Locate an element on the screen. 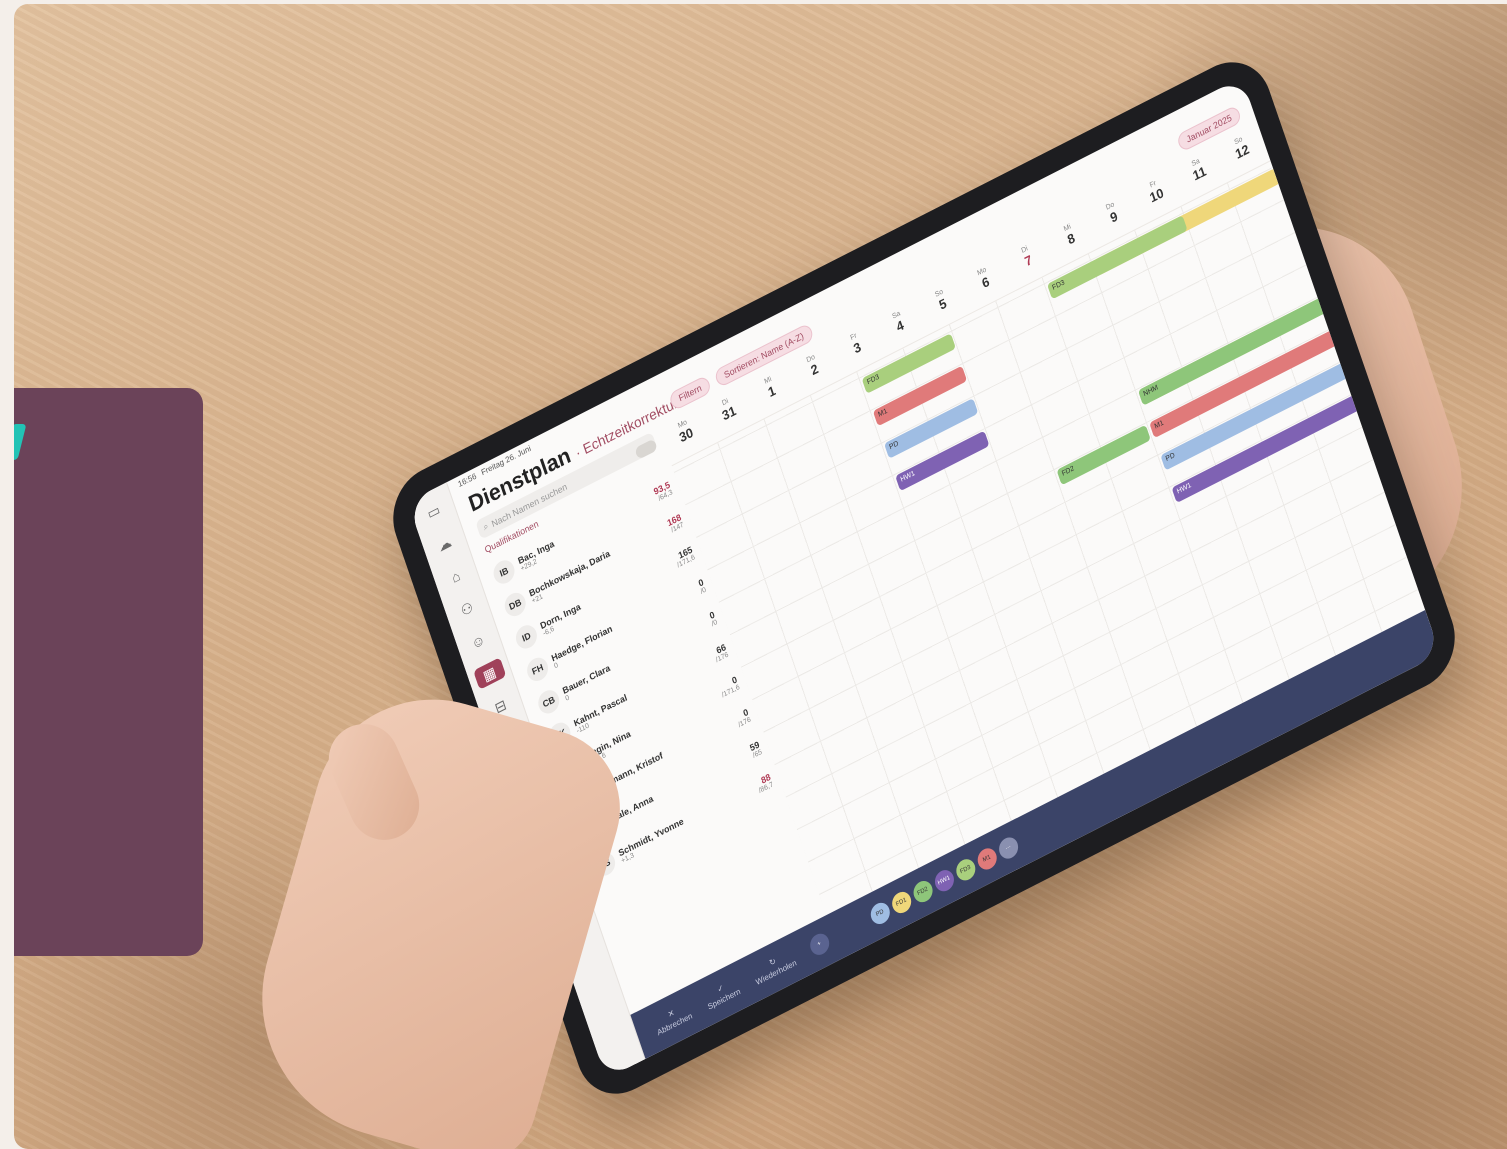 The width and height of the screenshot is (1507, 1149). avatar: IB is located at coordinates (504, 572).